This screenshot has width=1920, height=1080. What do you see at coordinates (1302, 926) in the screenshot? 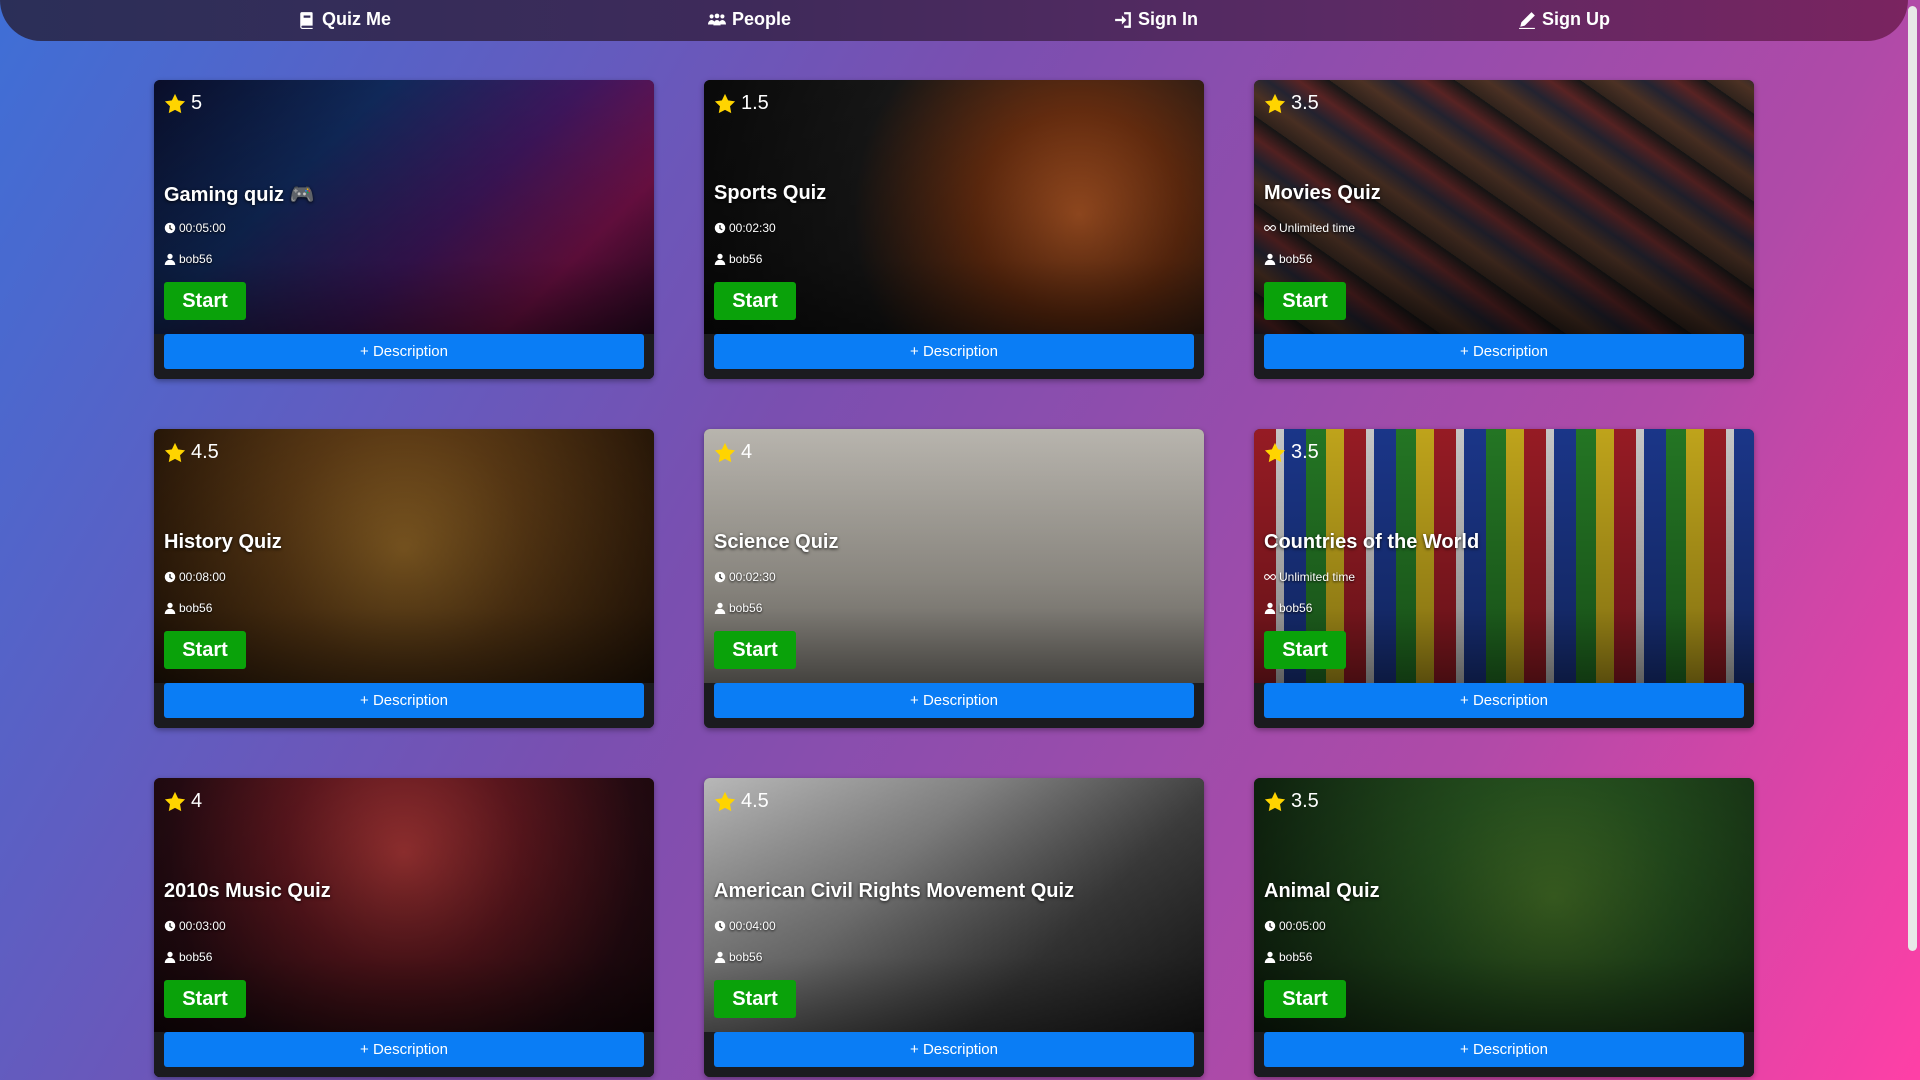
I see `quiz-time-value: 00:05:00` at bounding box center [1302, 926].